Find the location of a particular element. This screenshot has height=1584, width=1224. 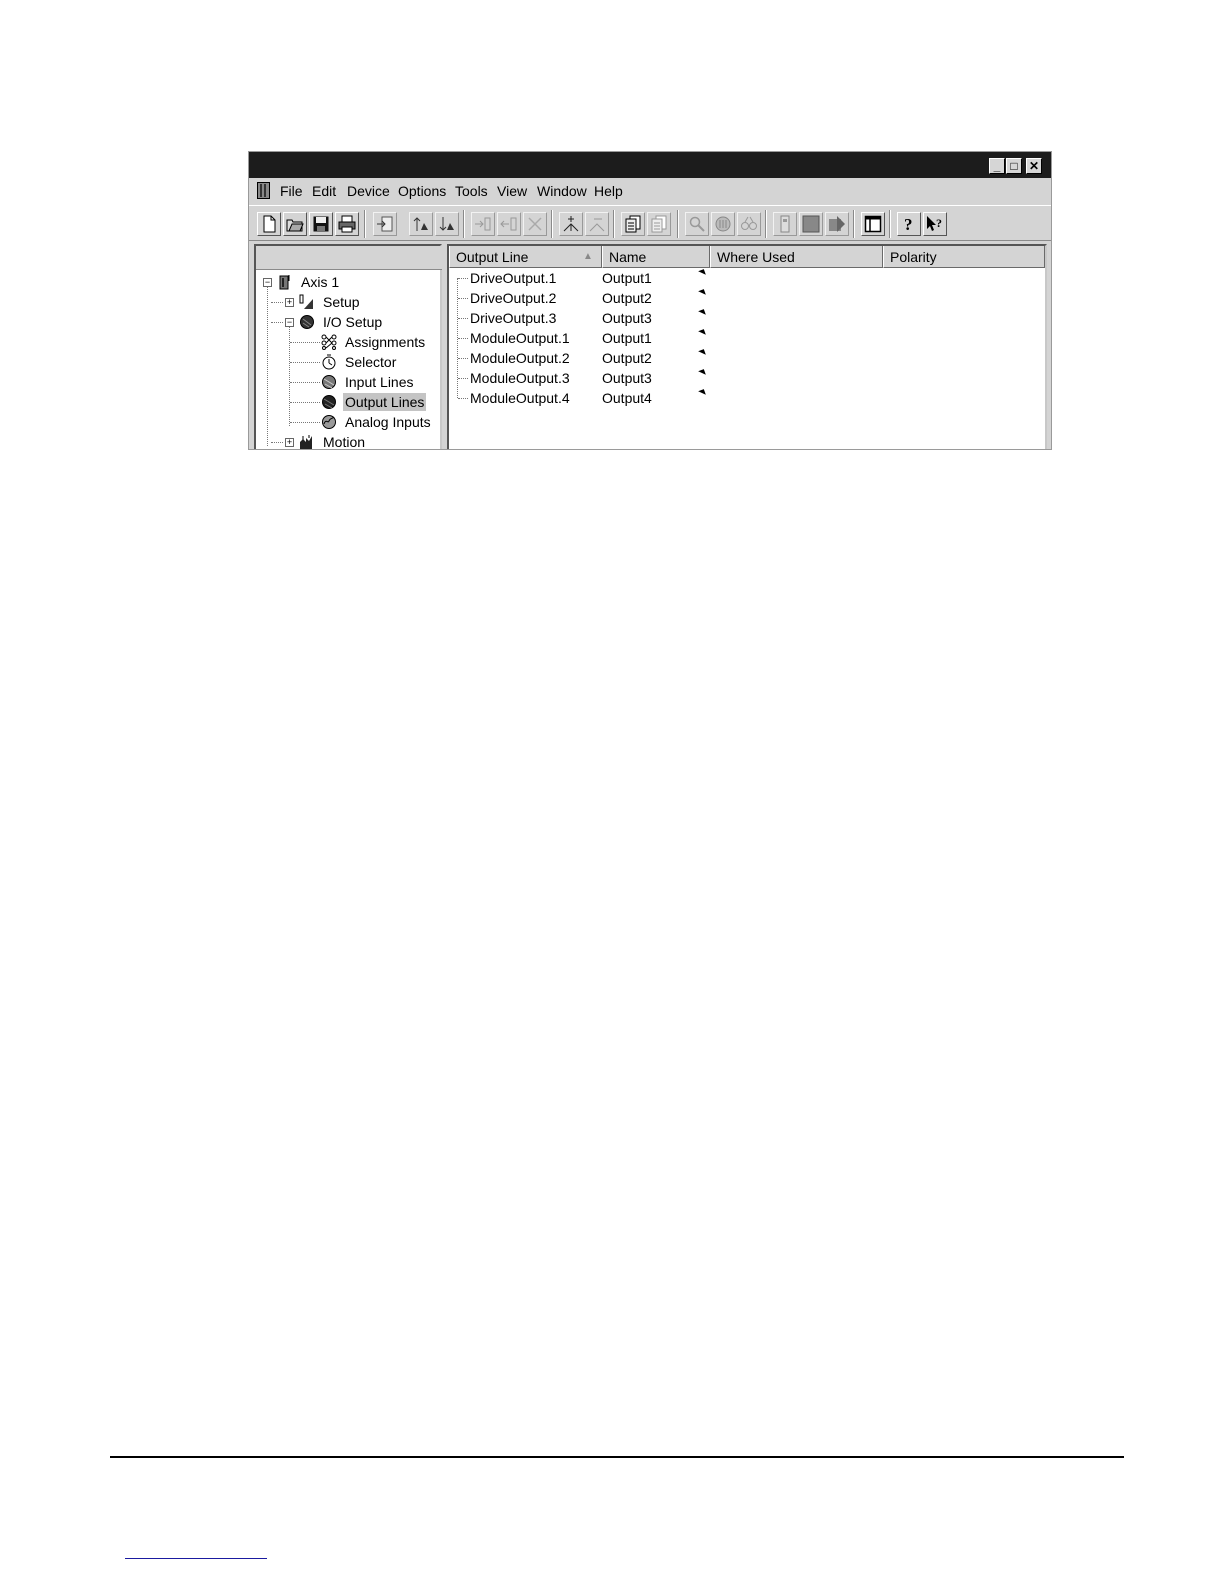

cell-output-line: ModuleOutput.1 is located at coordinates (520, 338).